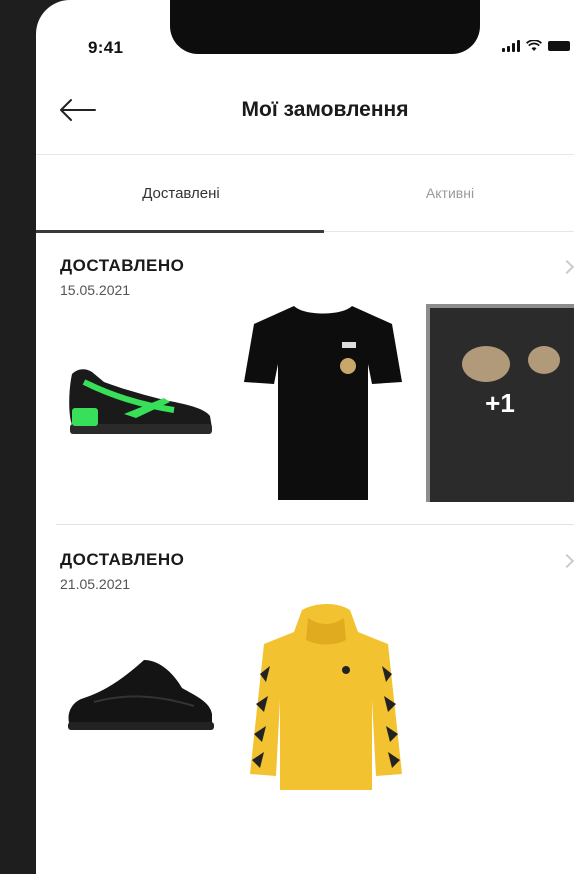 The height and width of the screenshot is (874, 574). Describe the element at coordinates (325, 27) in the screenshot. I see `device-notch` at that location.